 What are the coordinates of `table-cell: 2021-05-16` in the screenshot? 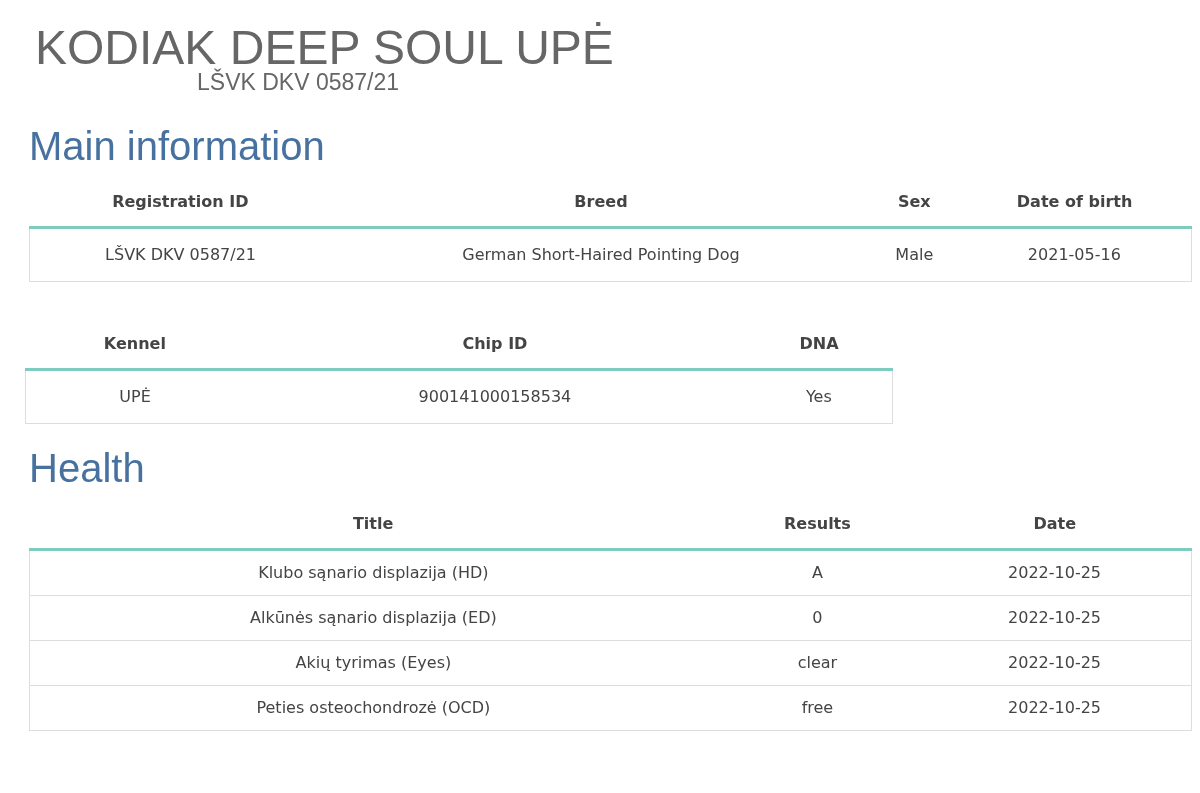 It's located at (1074, 254).